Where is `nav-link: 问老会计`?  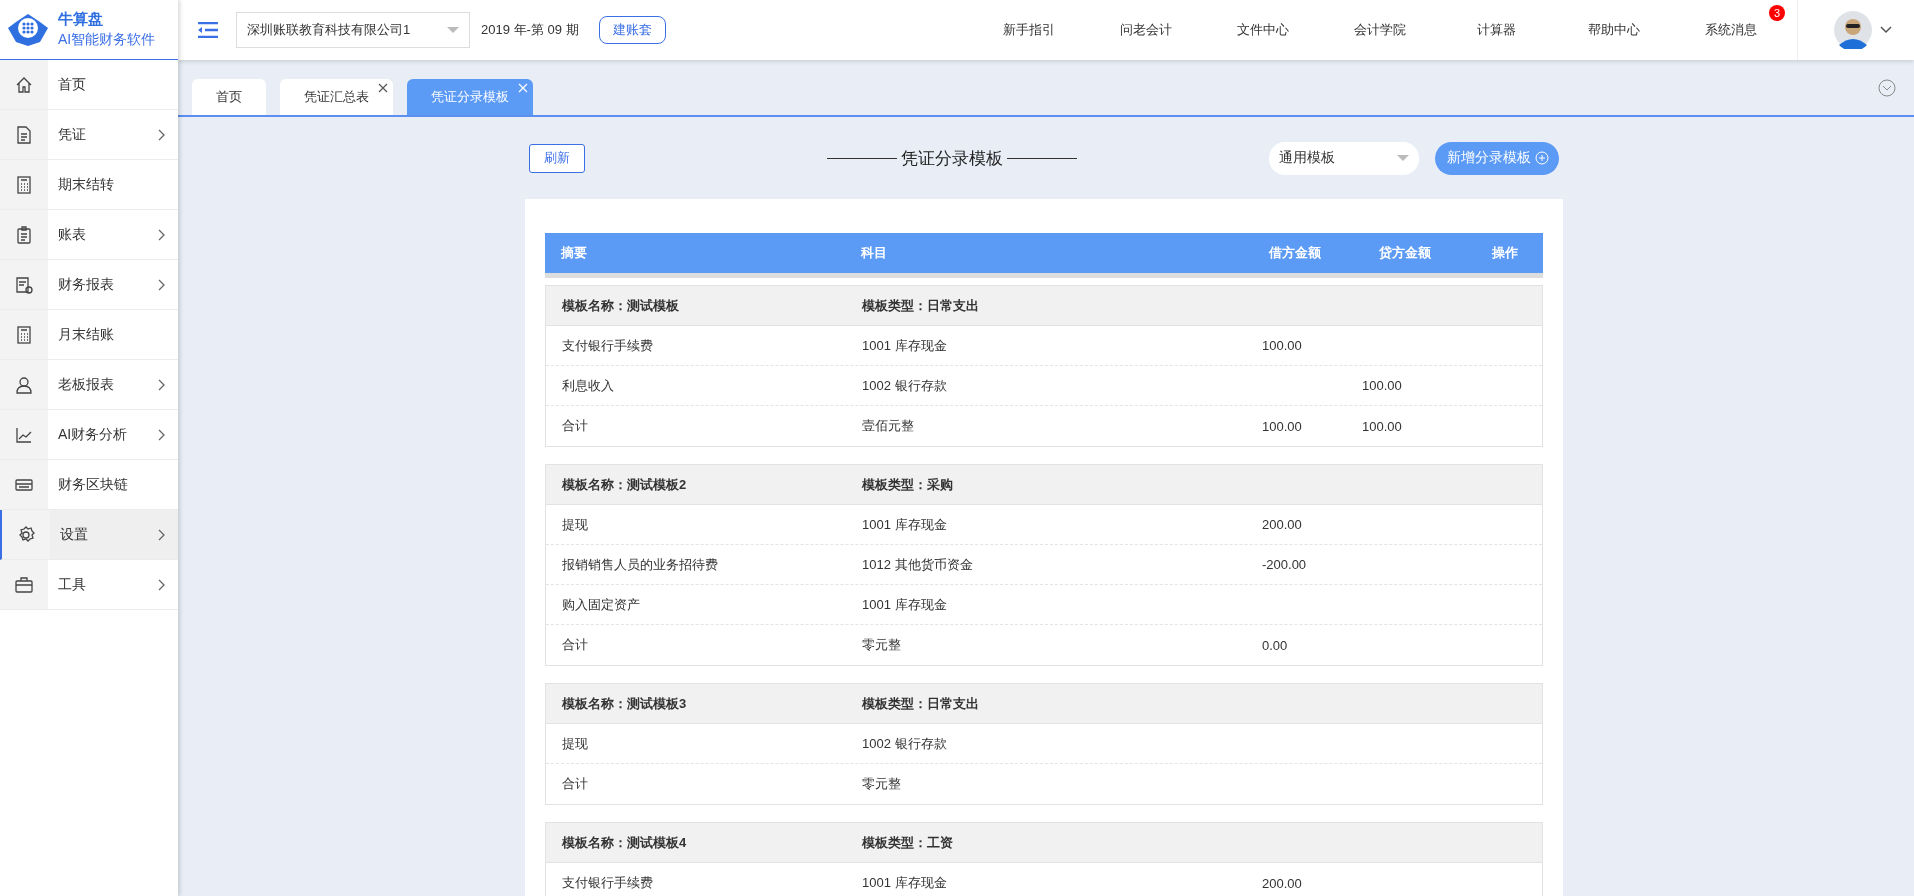
nav-link: 问老会计 is located at coordinates (1145, 29).